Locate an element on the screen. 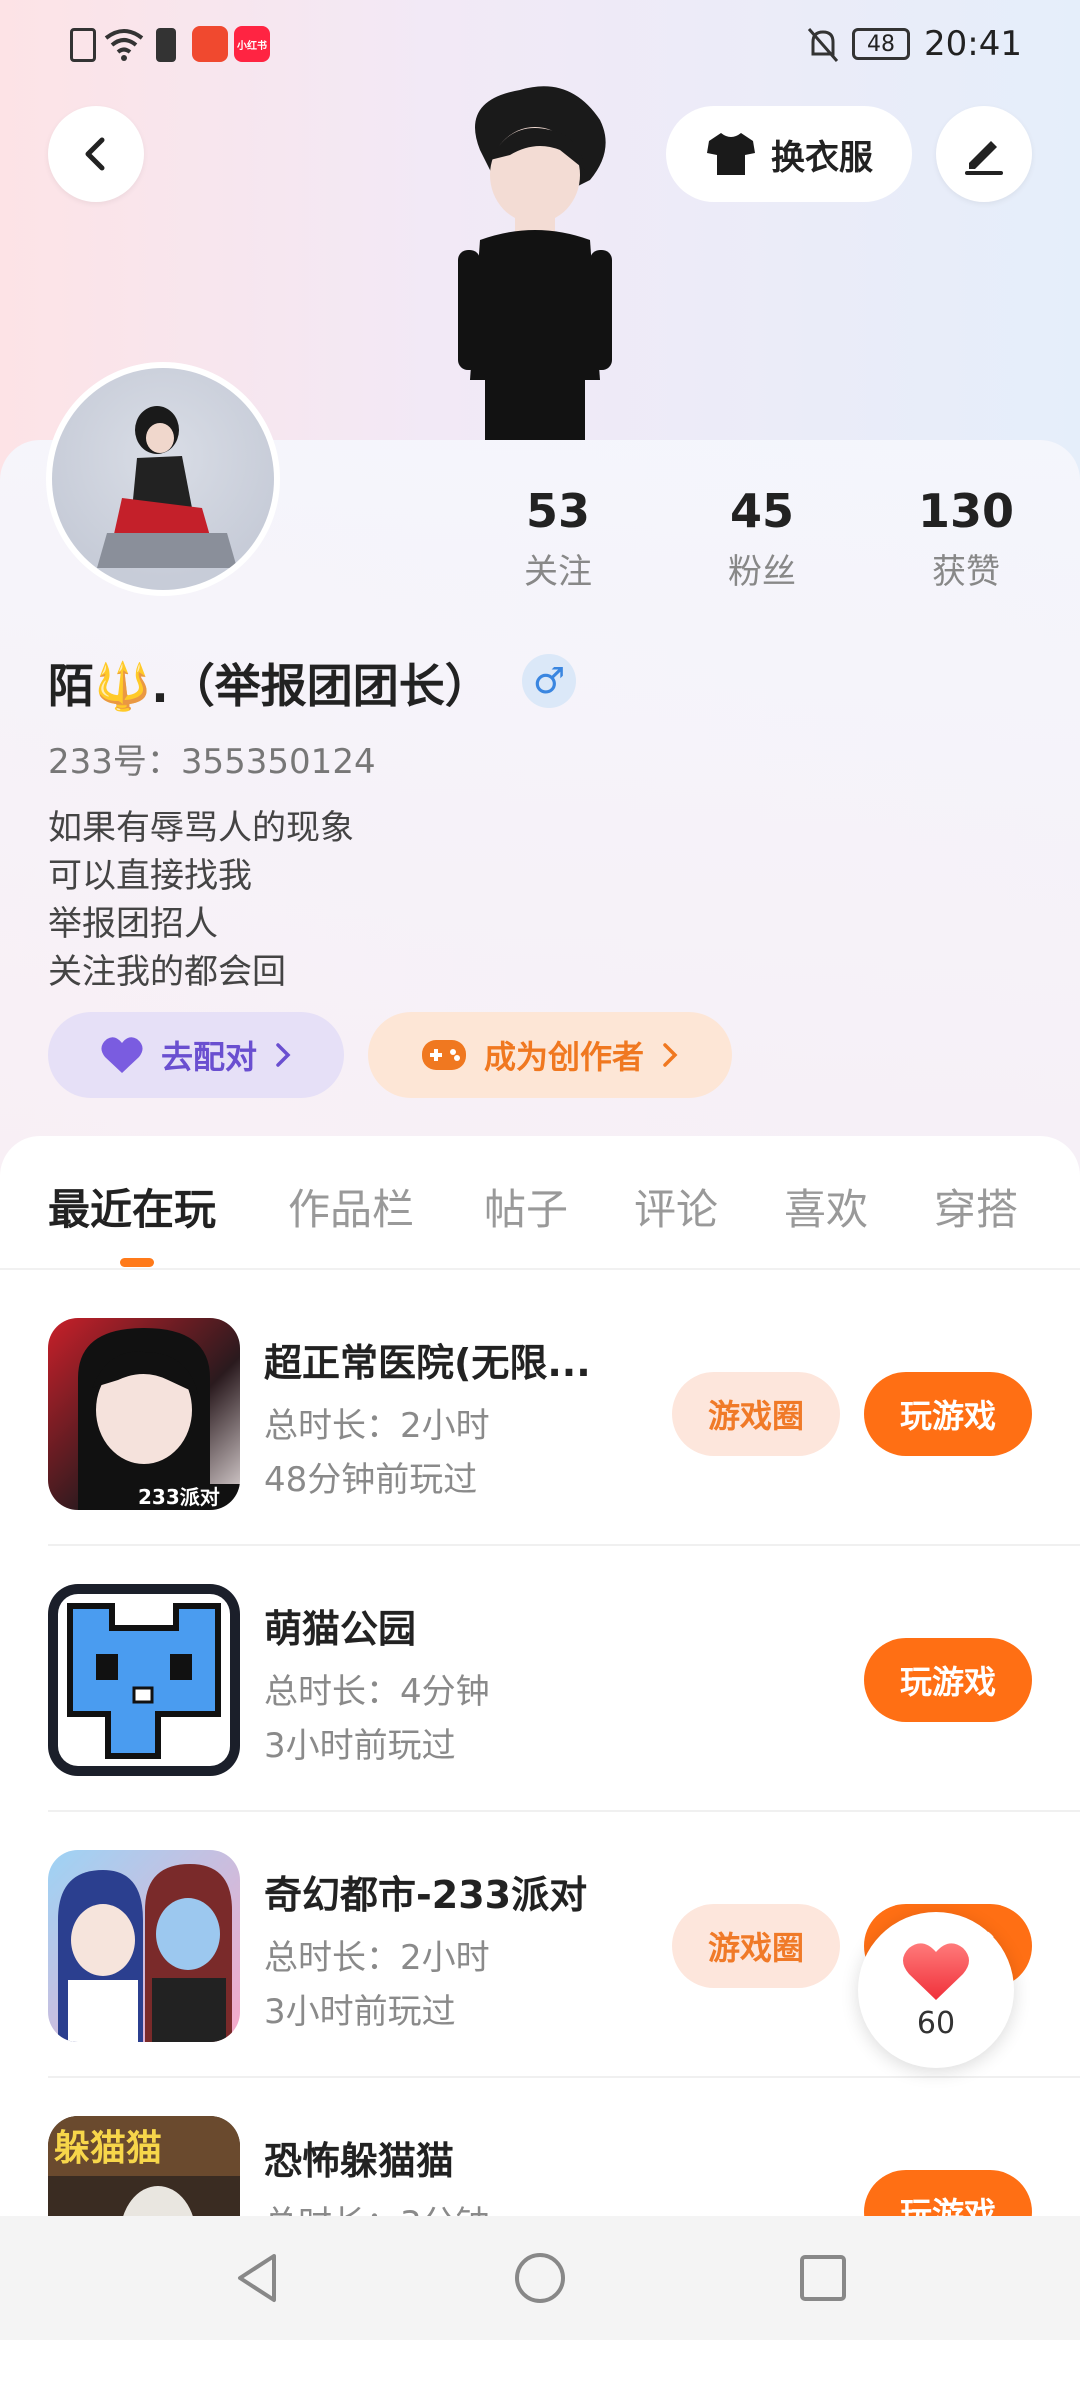 The width and height of the screenshot is (1080, 2382). list-item: 萌猫公园 总时长：4分钟 3小时前玩过 玩游戏 is located at coordinates (540, 1717).